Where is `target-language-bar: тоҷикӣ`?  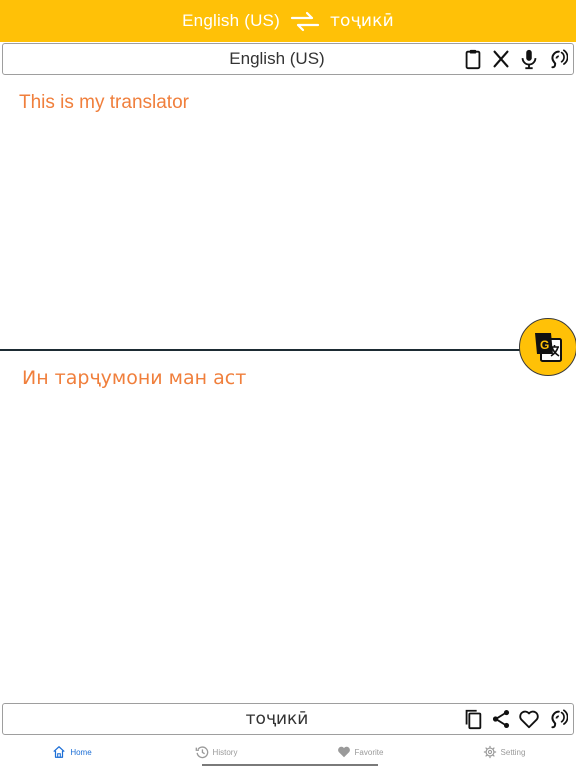 target-language-bar: тоҷикӣ is located at coordinates (288, 719).